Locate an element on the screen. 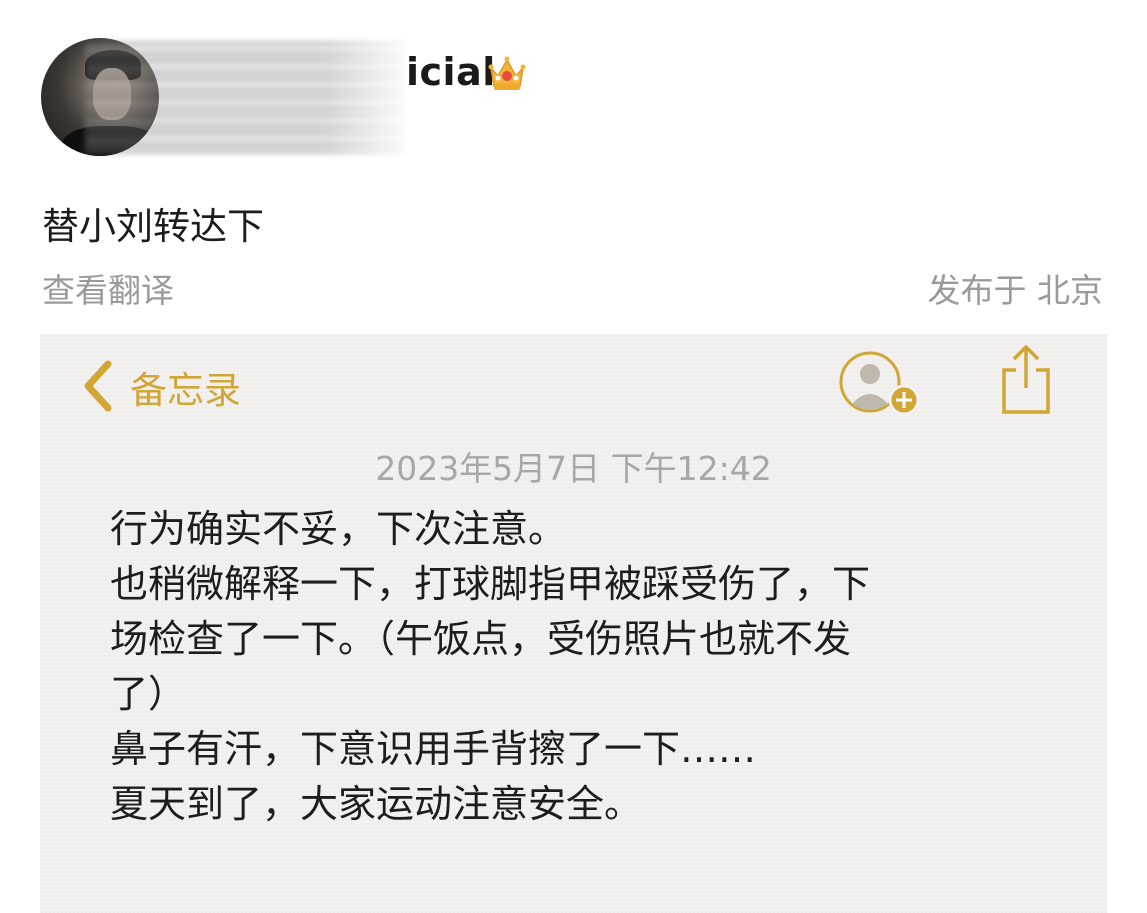 The image size is (1147, 913). username: icial is located at coordinates (451, 72).